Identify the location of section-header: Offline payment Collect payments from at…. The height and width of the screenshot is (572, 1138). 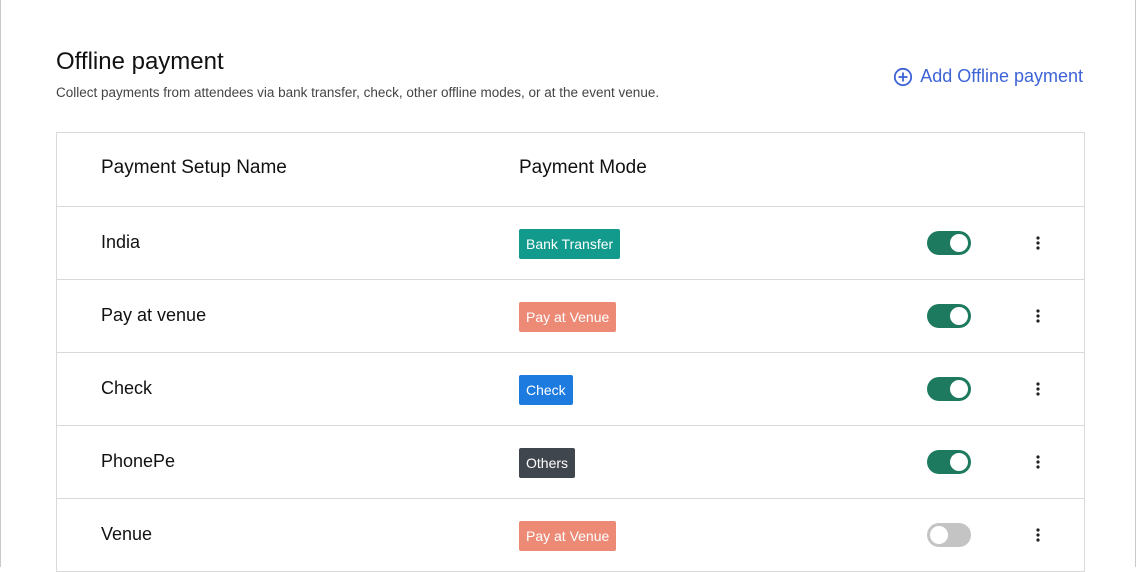
(571, 78).